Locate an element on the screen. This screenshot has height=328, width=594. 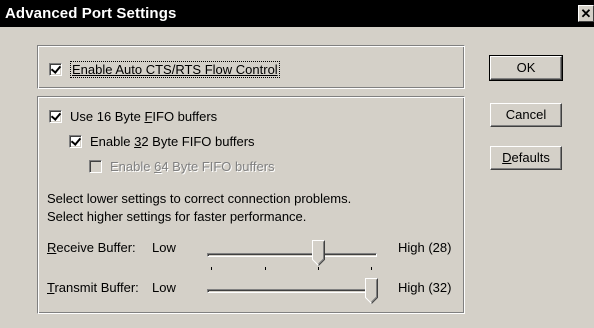
enable-64-byte-fifo-label: Enable 64 Byte FIFO buffers is located at coordinates (192, 166).